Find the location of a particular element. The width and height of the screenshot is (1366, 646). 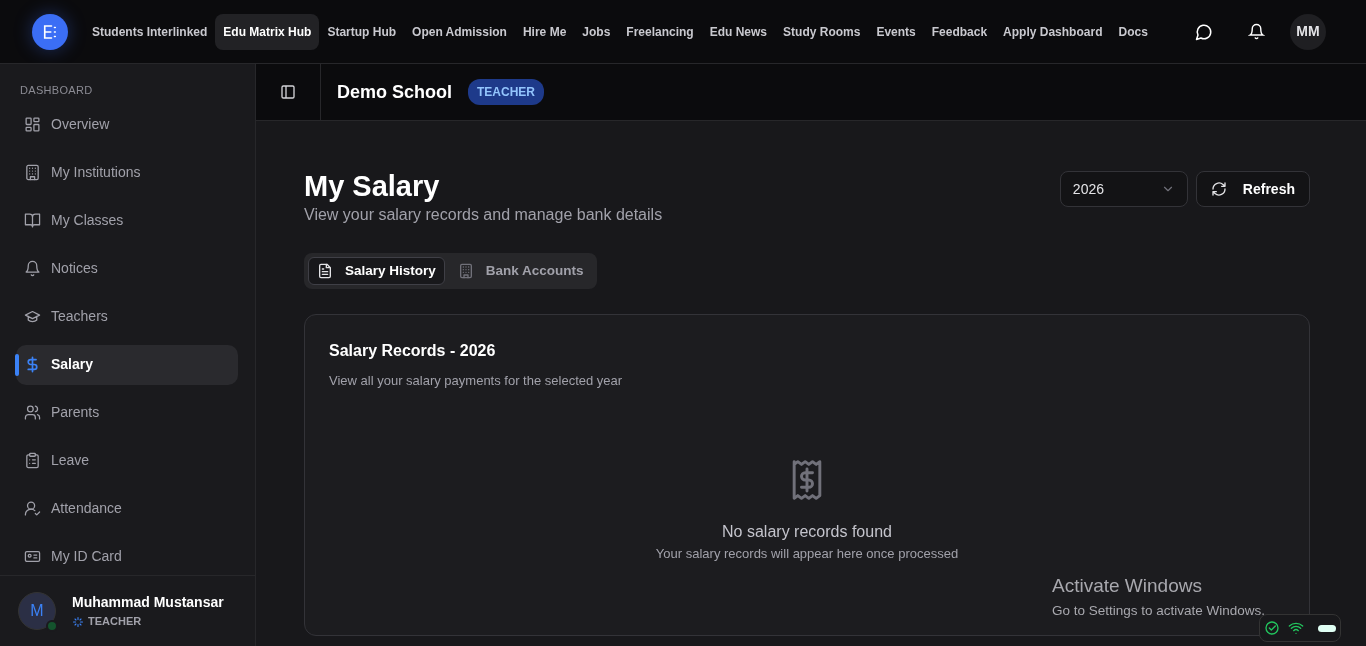

card-subtitle: View all your salary payments for the selected year is located at coordinates (476, 380).